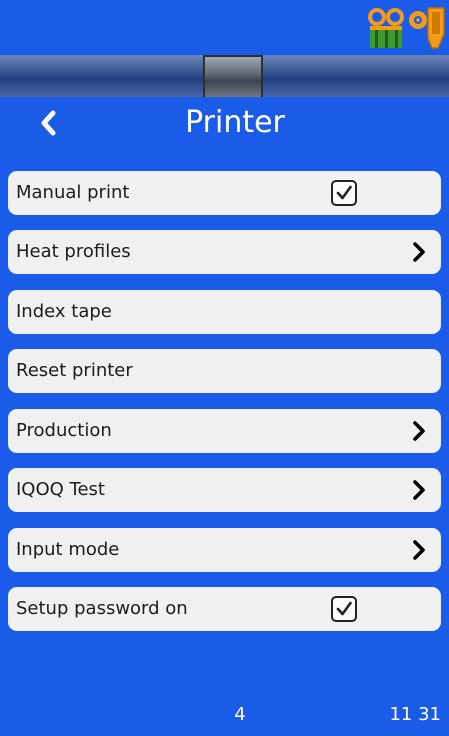 The height and width of the screenshot is (736, 449). Describe the element at coordinates (68, 549) in the screenshot. I see `menu-item-label: Input mode` at that location.